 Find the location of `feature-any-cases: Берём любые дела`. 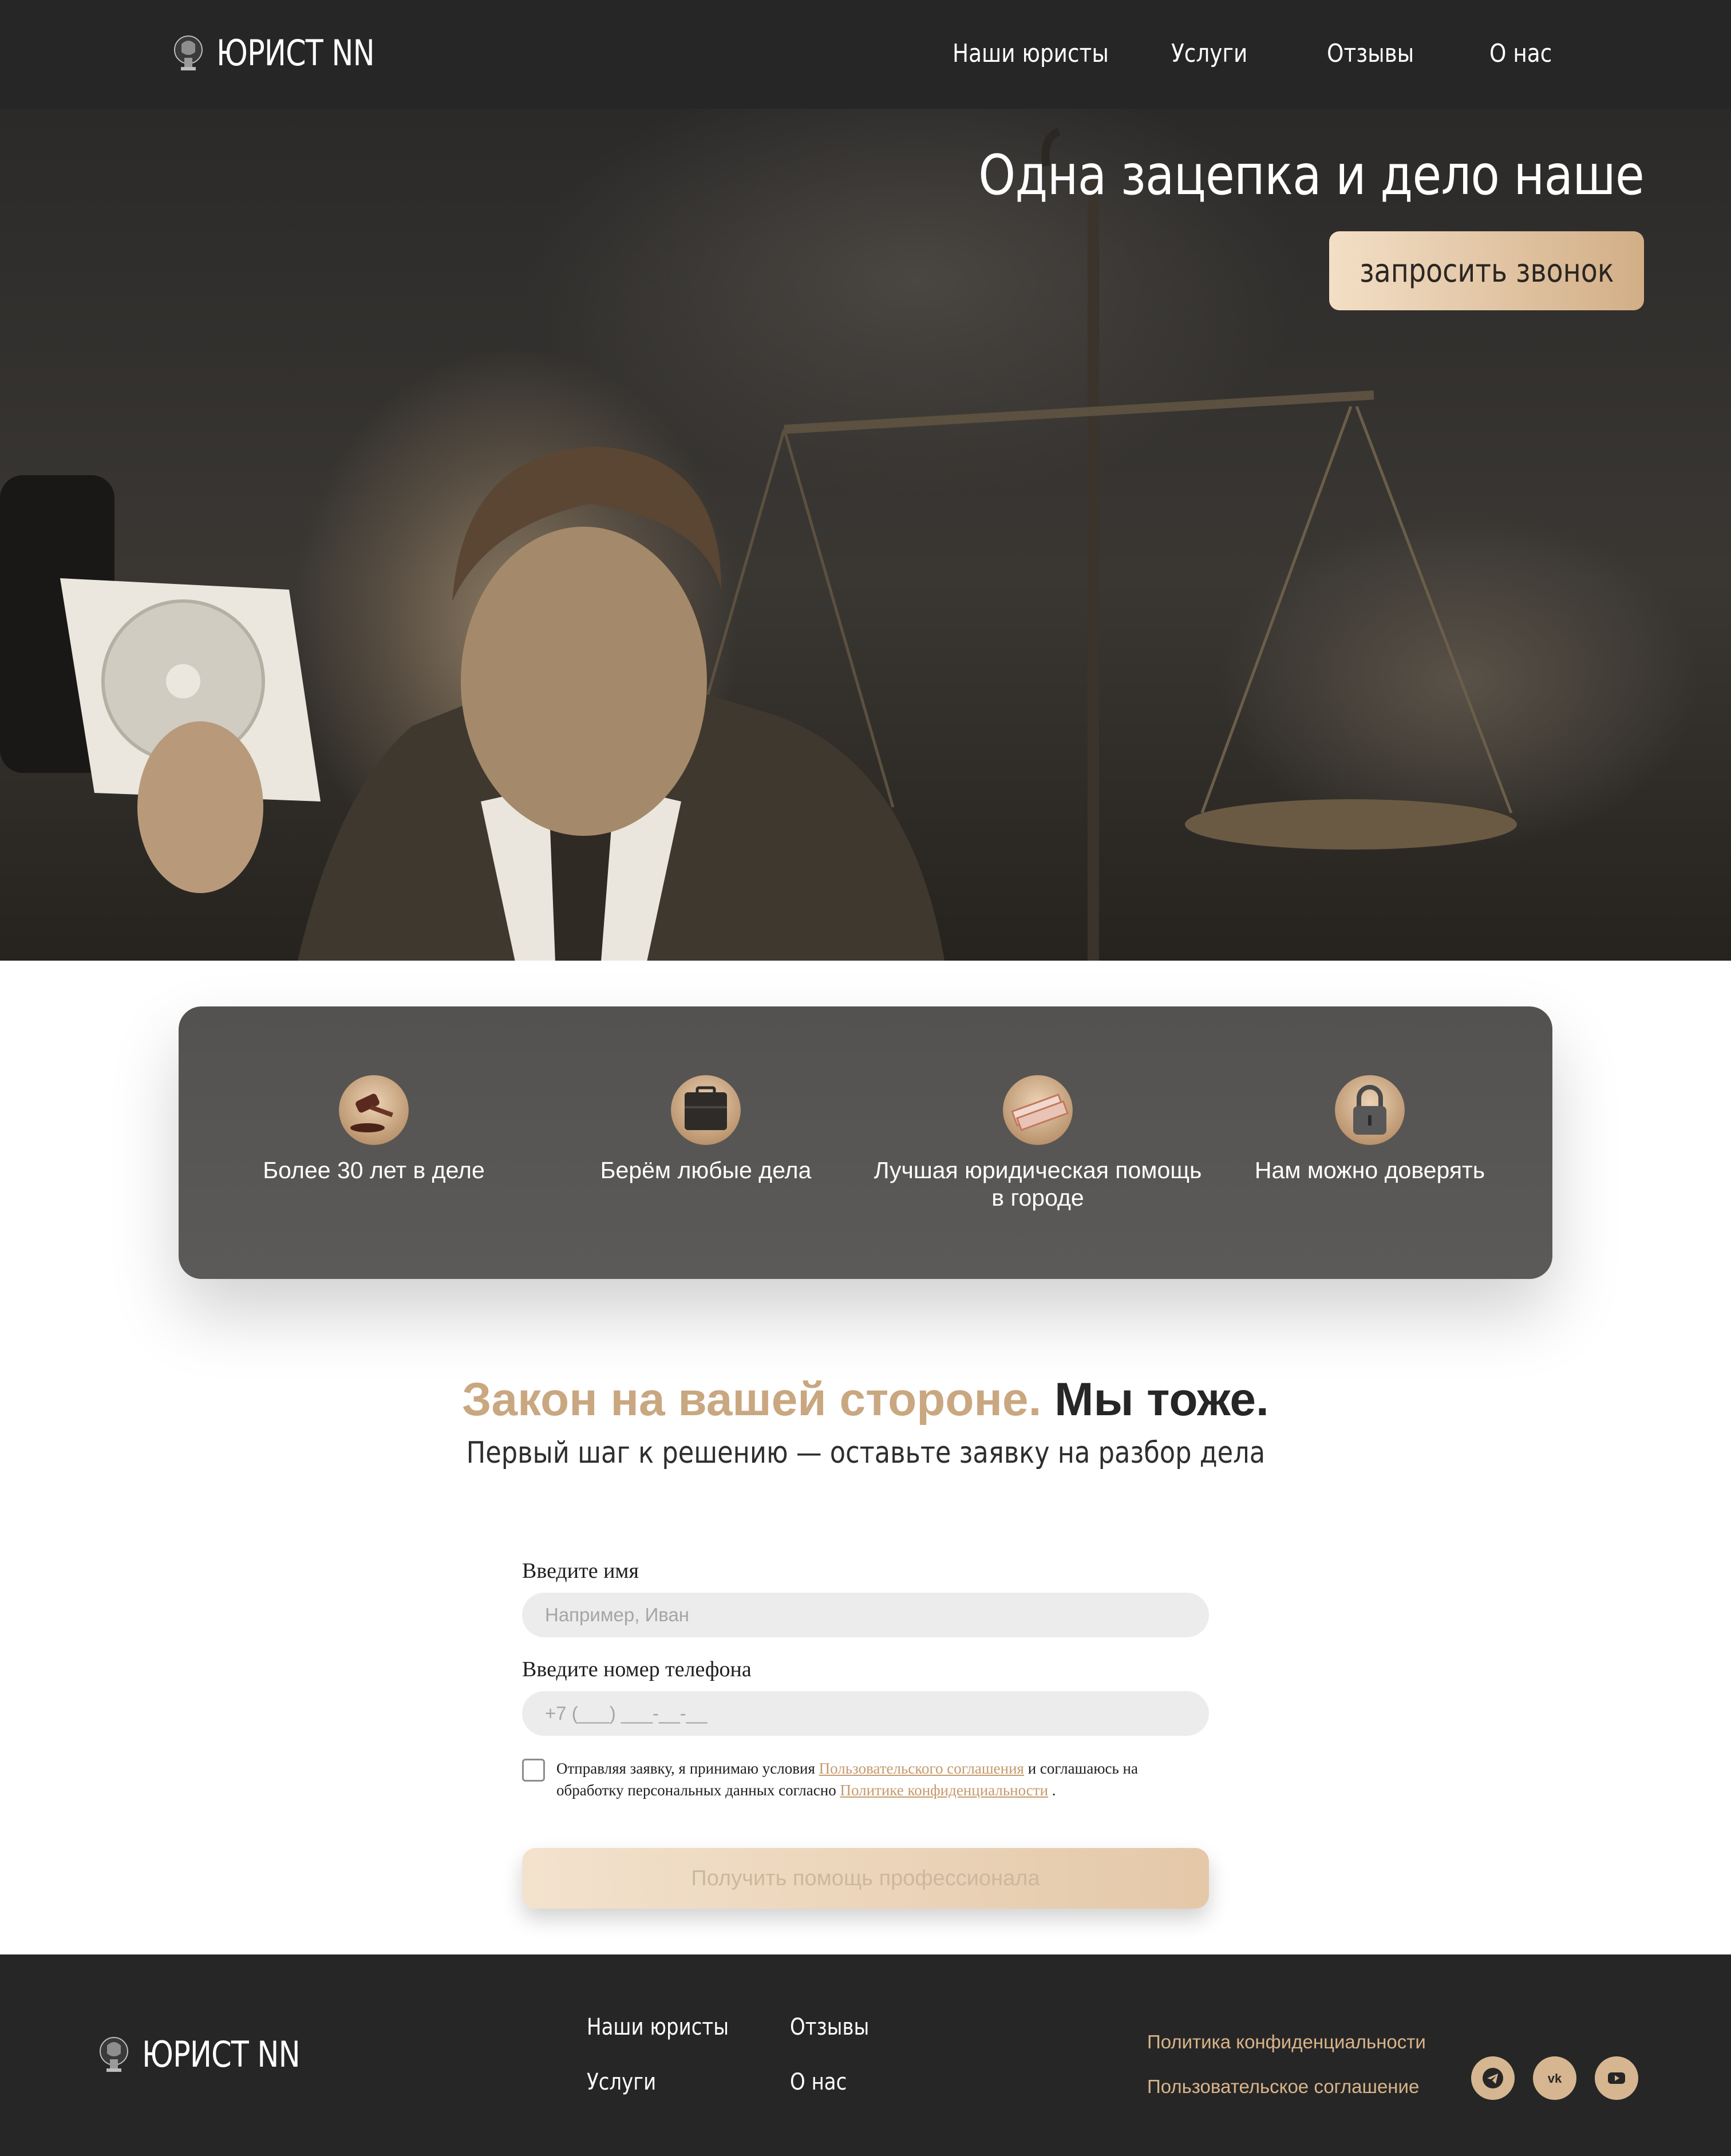

feature-any-cases: Берём любые дела is located at coordinates (706, 1129).